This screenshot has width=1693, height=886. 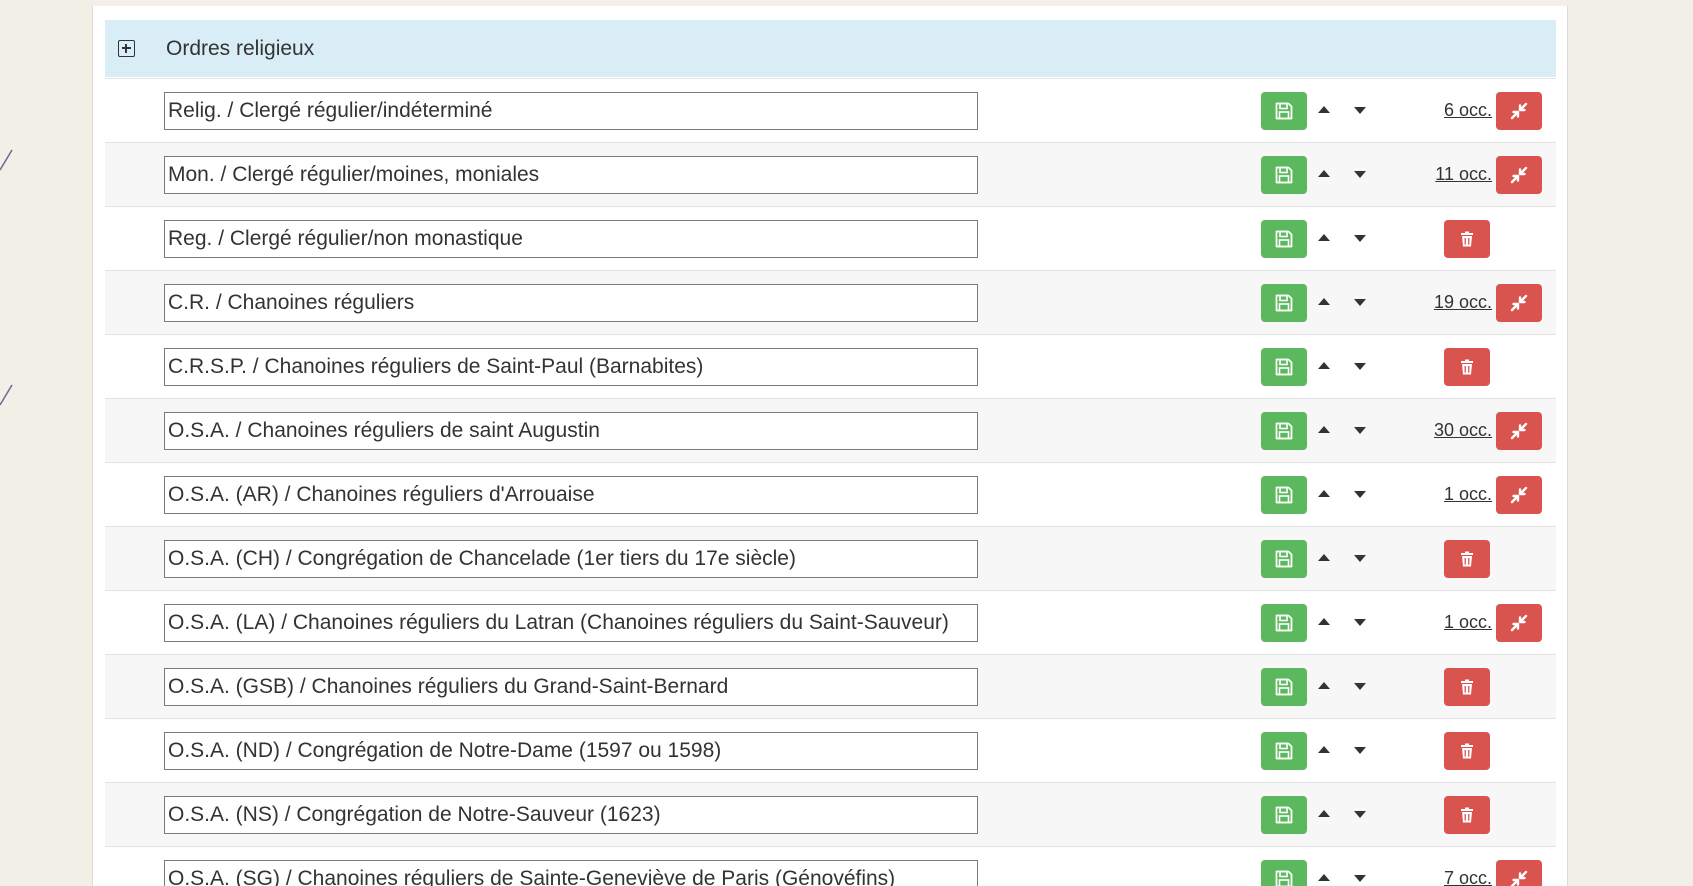 I want to click on term-row: 30 occ., so click(x=830, y=430).